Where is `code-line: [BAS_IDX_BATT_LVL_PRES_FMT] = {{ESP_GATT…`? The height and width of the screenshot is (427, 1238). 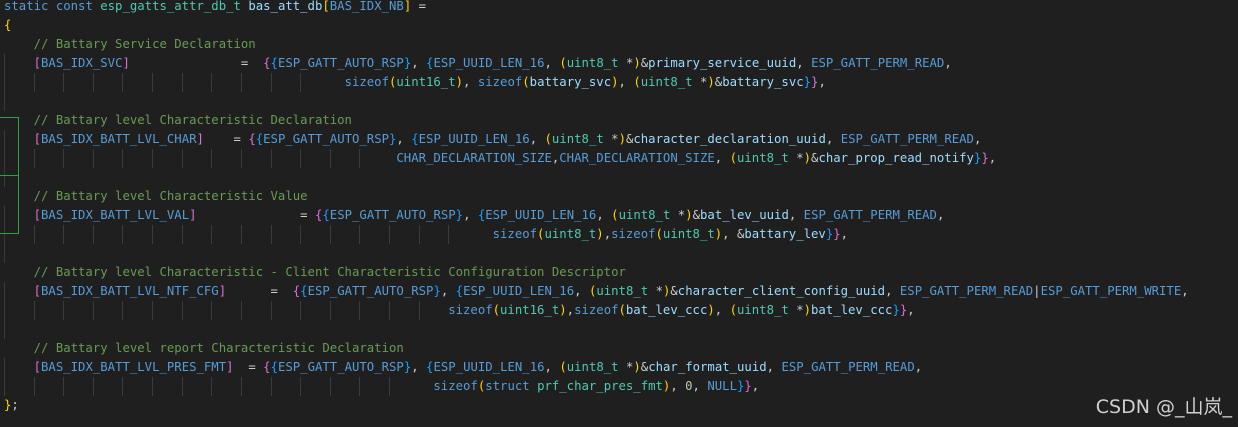 code-line: [BAS_IDX_BATT_LVL_PRES_FMT] = {{ESP_GATT… is located at coordinates (463, 367).